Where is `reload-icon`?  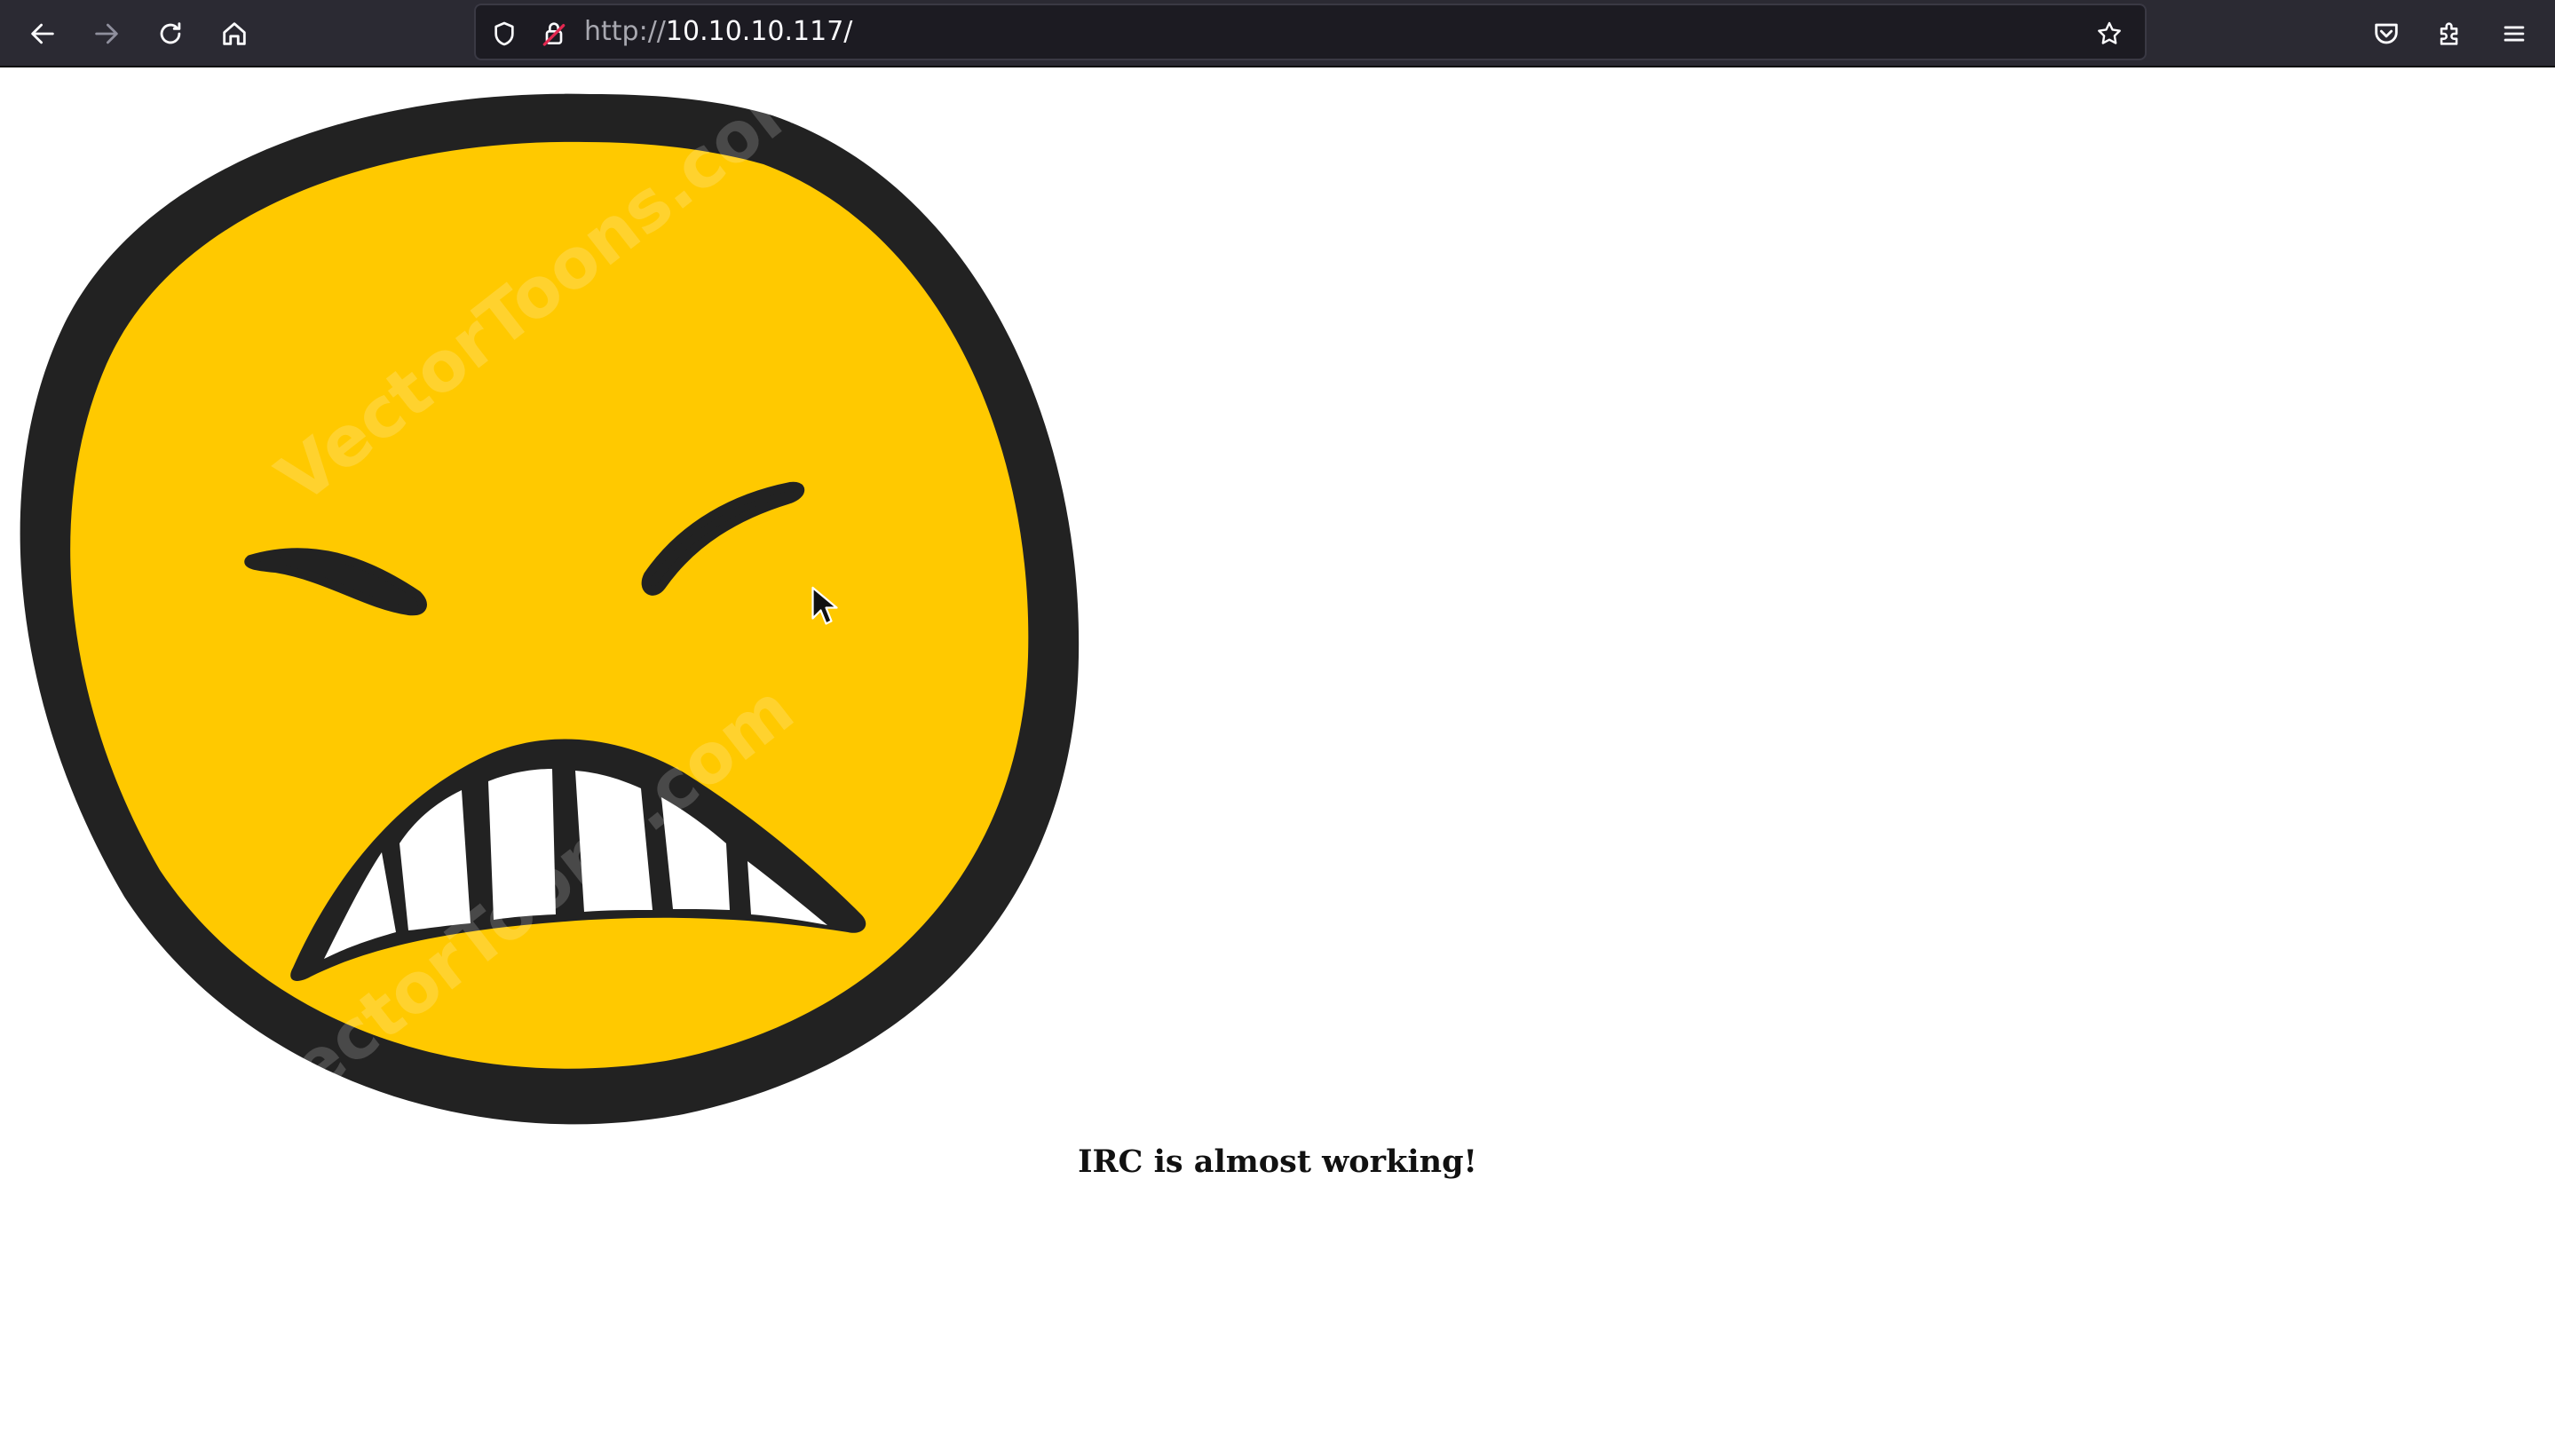 reload-icon is located at coordinates (170, 33).